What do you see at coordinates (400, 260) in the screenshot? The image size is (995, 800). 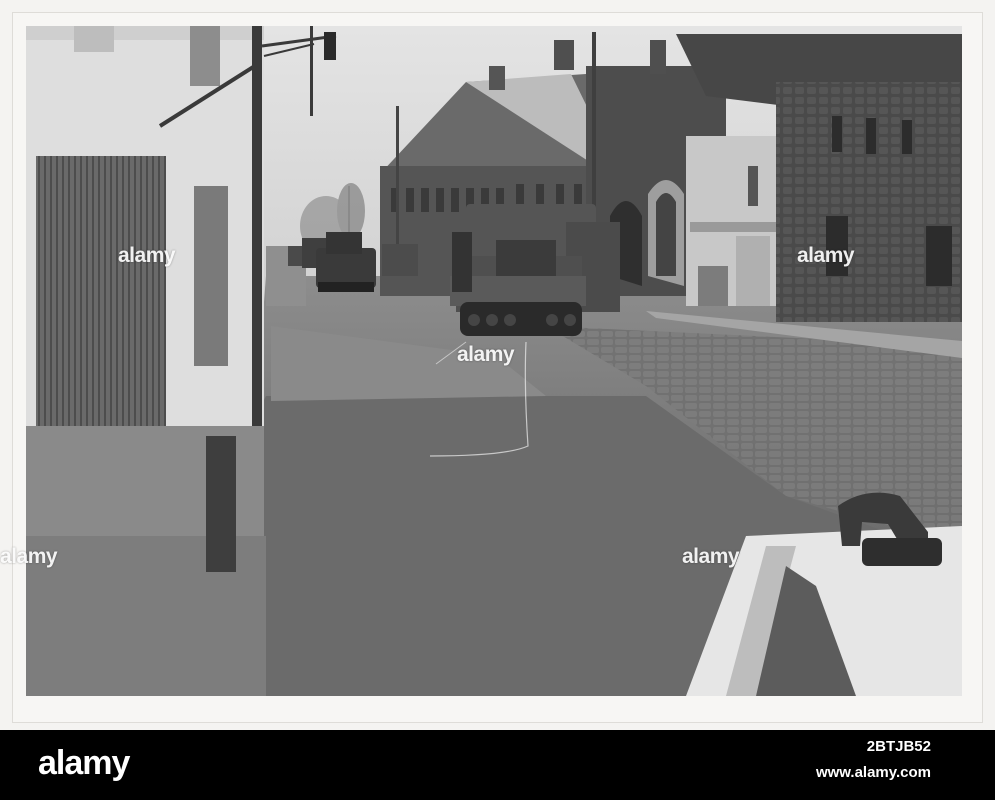 I see `truck-distant` at bounding box center [400, 260].